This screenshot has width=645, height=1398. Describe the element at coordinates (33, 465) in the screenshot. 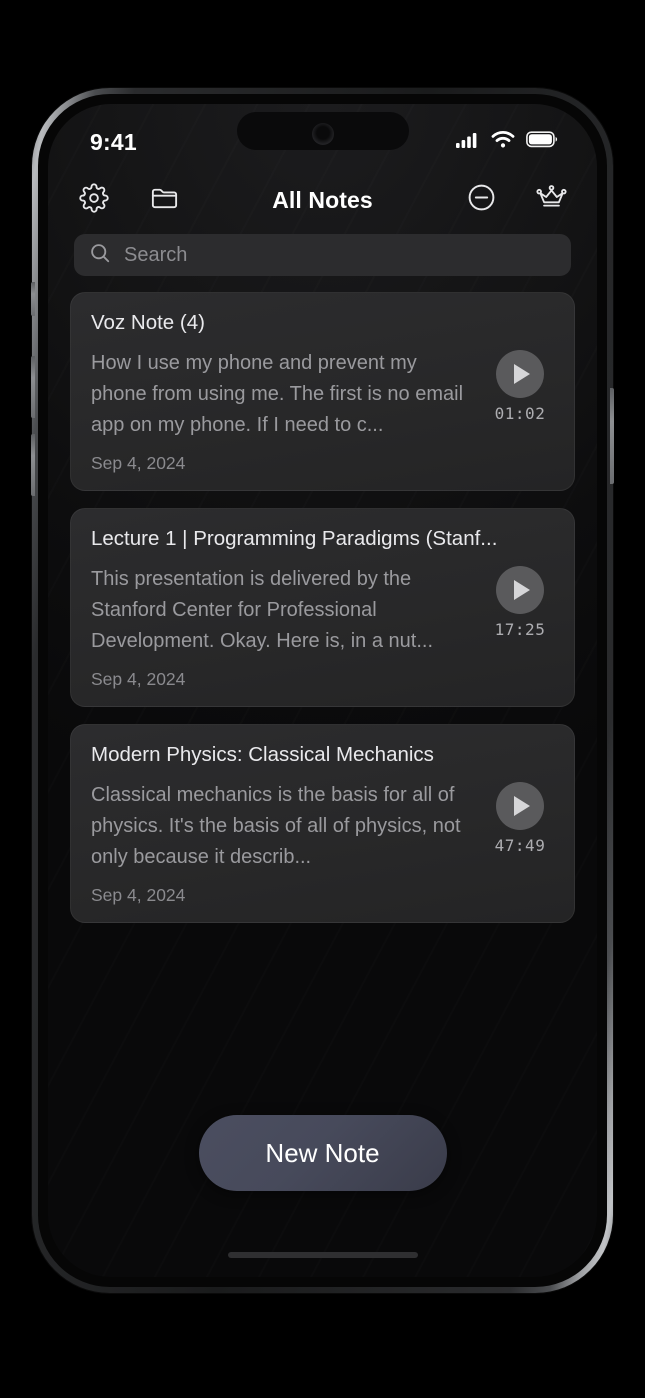

I see `volume-down-button` at that location.